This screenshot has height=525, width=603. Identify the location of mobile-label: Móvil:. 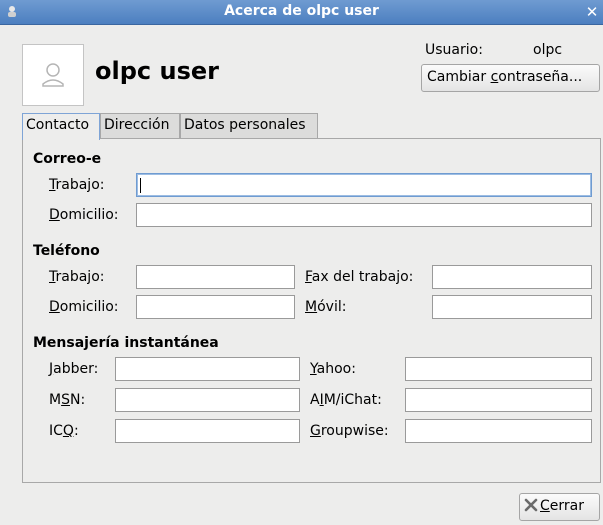
(326, 307).